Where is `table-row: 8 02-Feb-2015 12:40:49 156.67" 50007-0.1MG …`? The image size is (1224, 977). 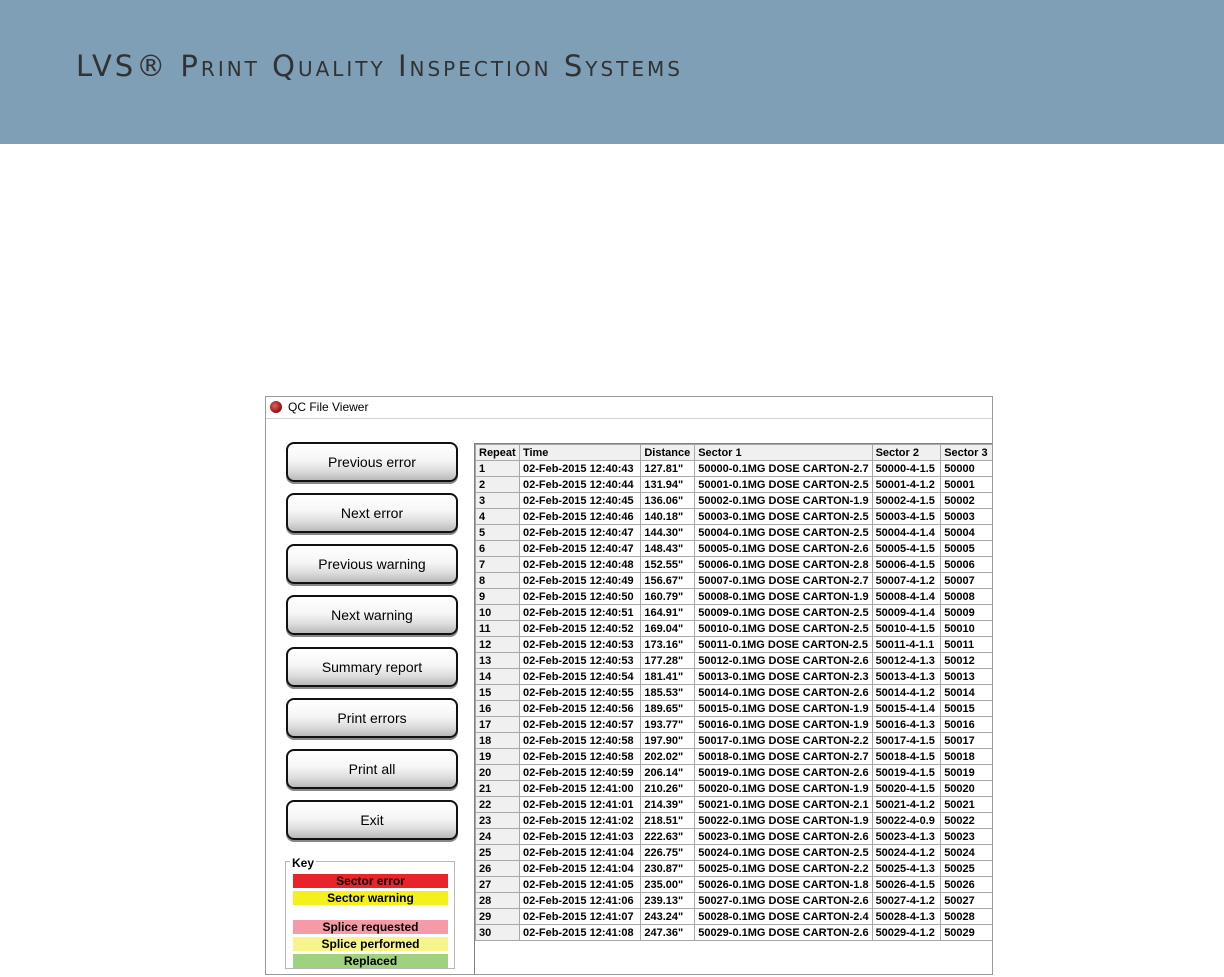 table-row: 8 02-Feb-2015 12:40:49 156.67" 50007-0.1MG … is located at coordinates (733, 580).